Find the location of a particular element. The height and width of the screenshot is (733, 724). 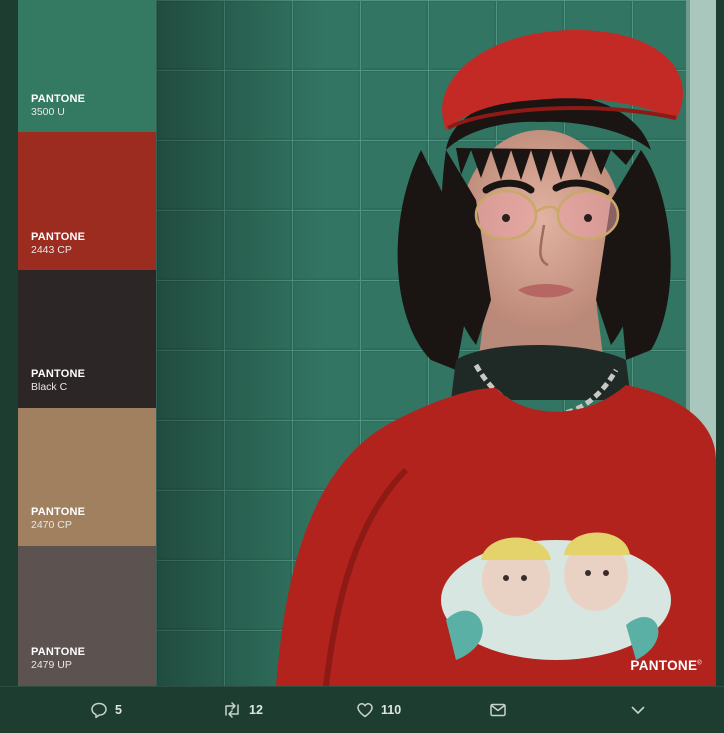

swatch-code: 2443 CP is located at coordinates (51, 250).